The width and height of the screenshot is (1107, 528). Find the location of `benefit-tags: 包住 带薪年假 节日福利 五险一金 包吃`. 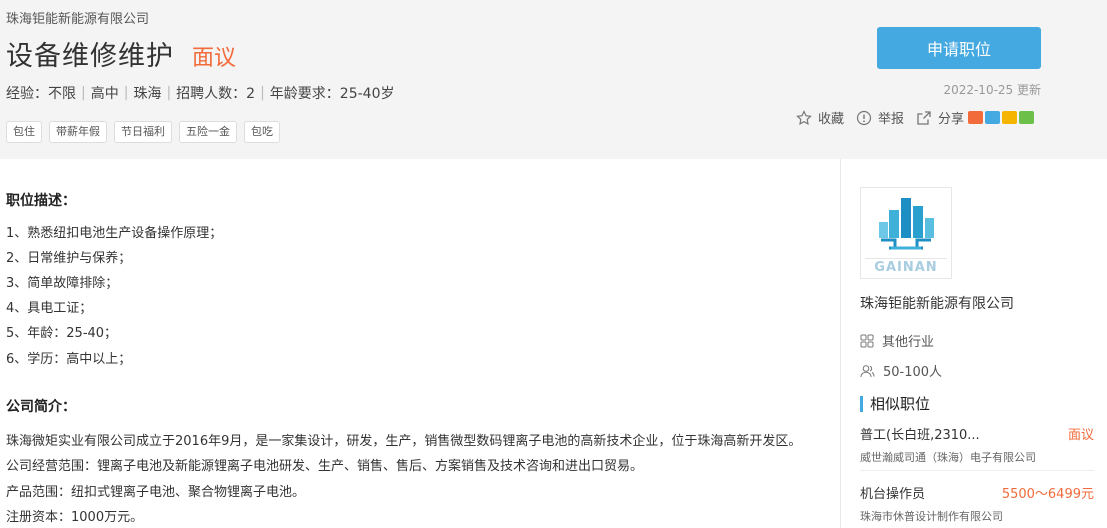

benefit-tags: 包住 带薪年假 节日福利 五险一金 包吃 is located at coordinates (143, 132).